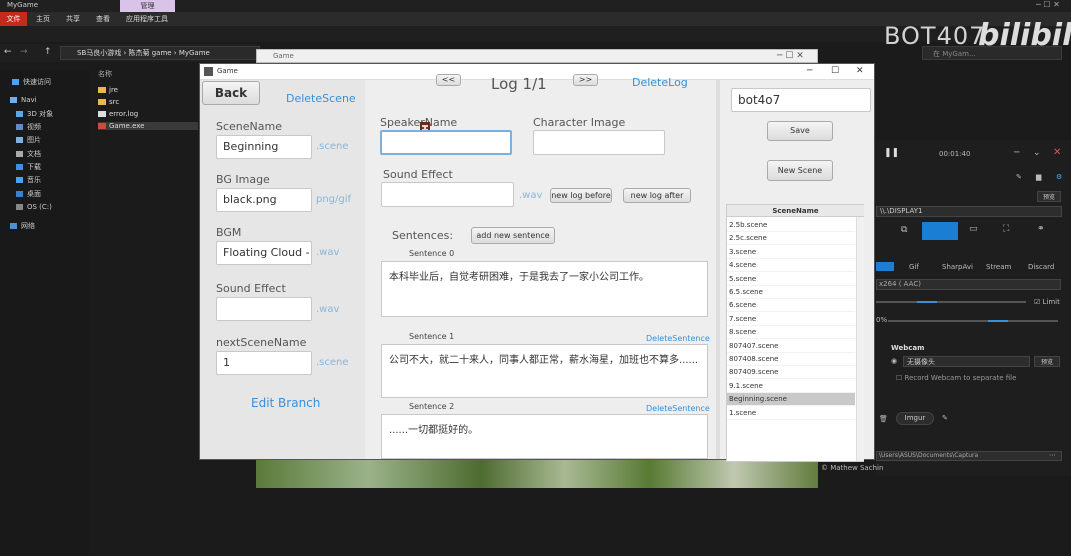  Describe the element at coordinates (657, 195) in the screenshot. I see `new-log-after-button: new log after` at that location.